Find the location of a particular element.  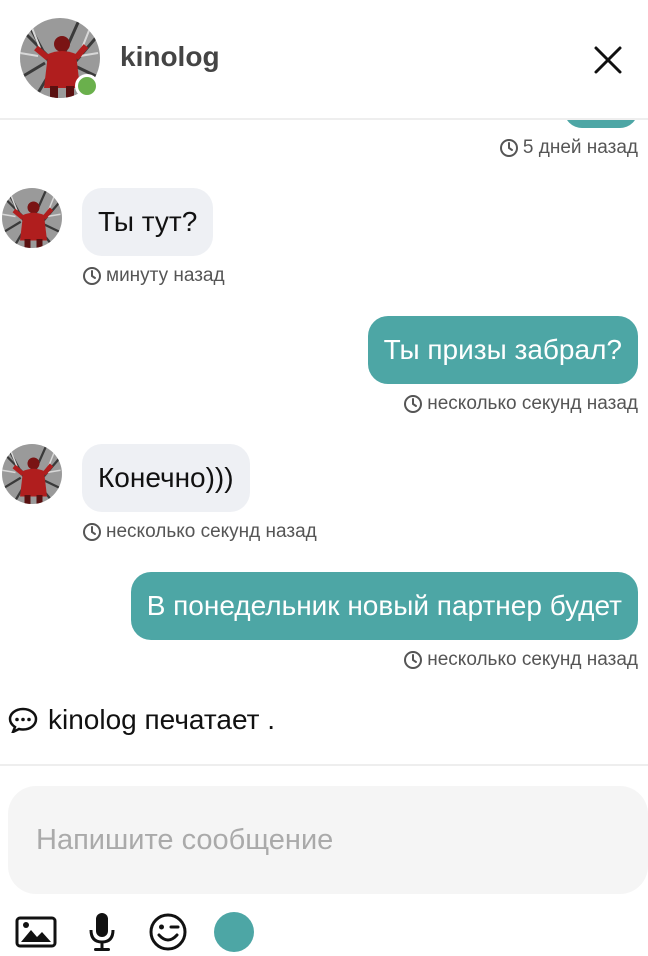

voice-message-button is located at coordinates (102, 932).